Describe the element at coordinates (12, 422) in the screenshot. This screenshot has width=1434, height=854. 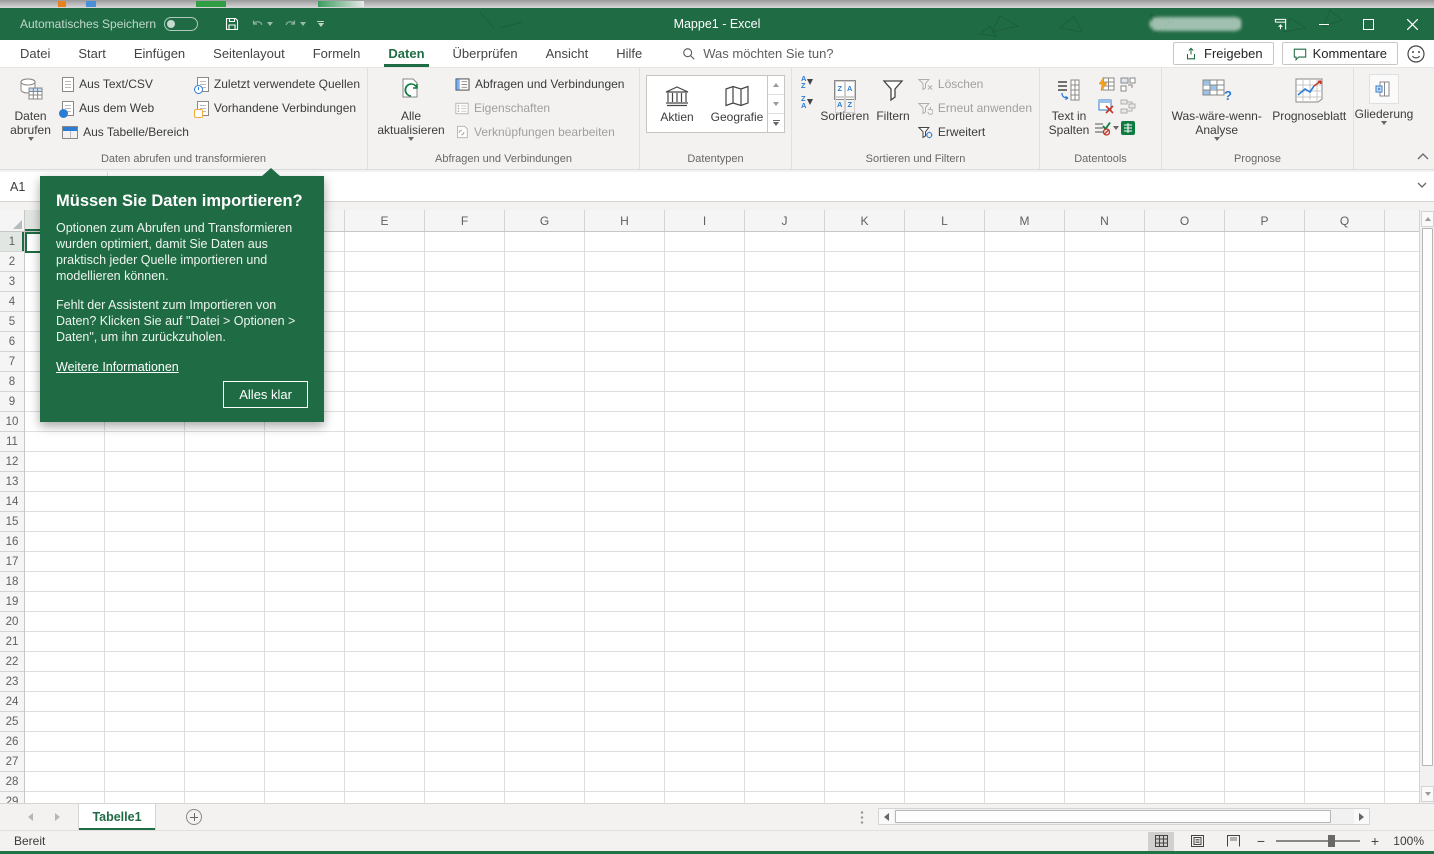
I see `row-header-10: 10` at that location.